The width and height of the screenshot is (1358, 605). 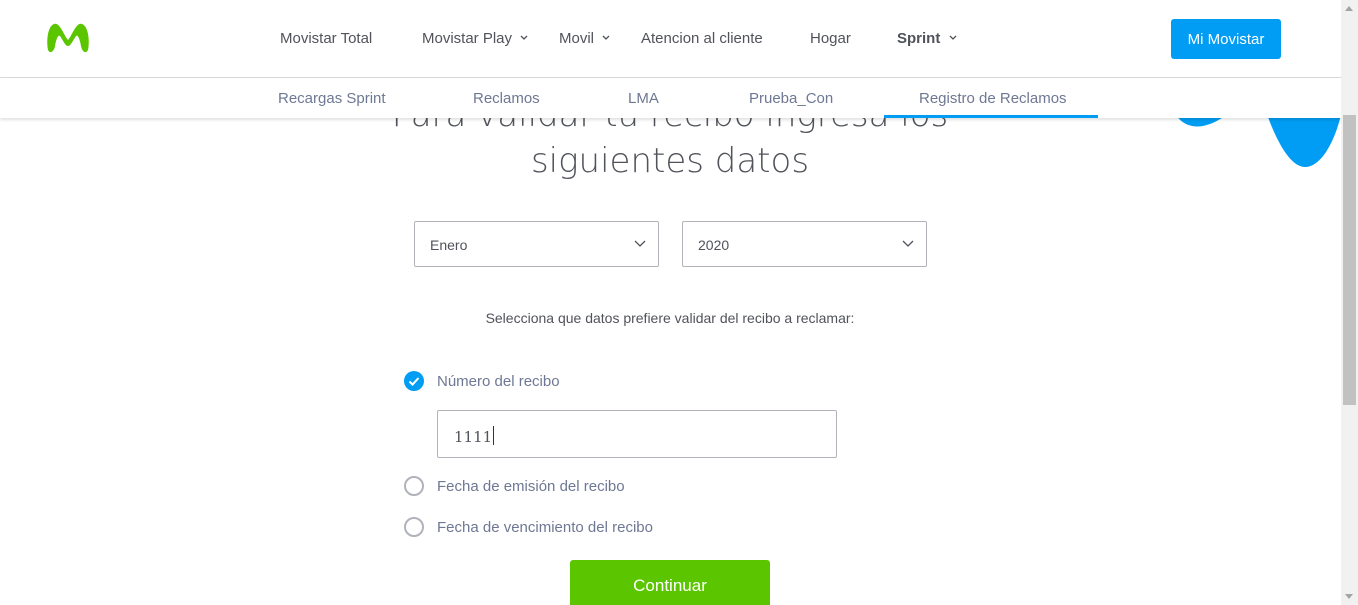 What do you see at coordinates (68, 37) in the screenshot?
I see `movistar-logo-icon` at bounding box center [68, 37].